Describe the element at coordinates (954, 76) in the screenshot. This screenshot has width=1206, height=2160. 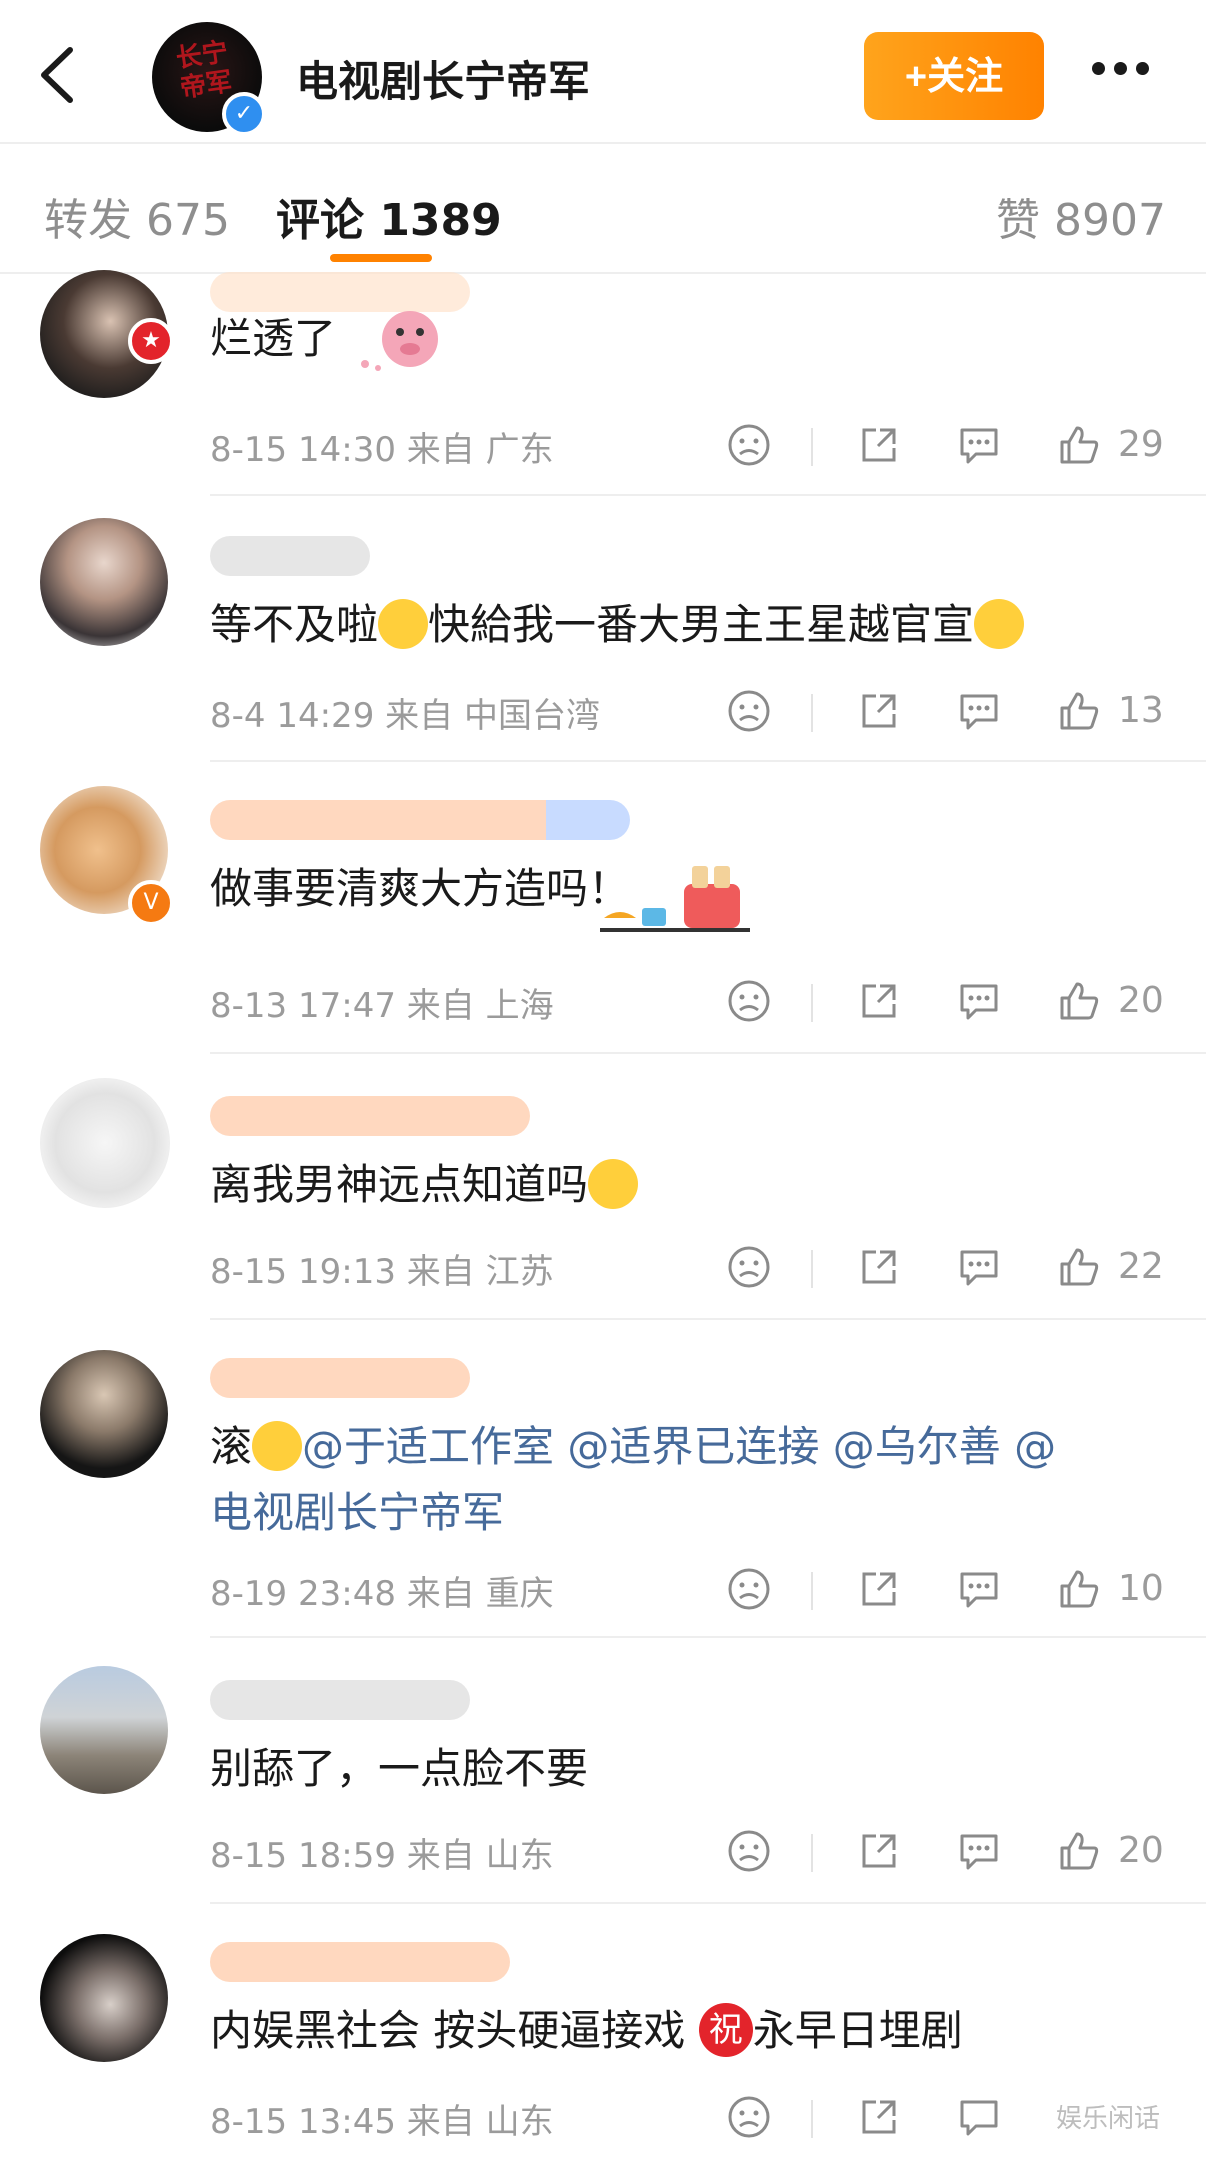
I see `follow-button: +关注` at that location.